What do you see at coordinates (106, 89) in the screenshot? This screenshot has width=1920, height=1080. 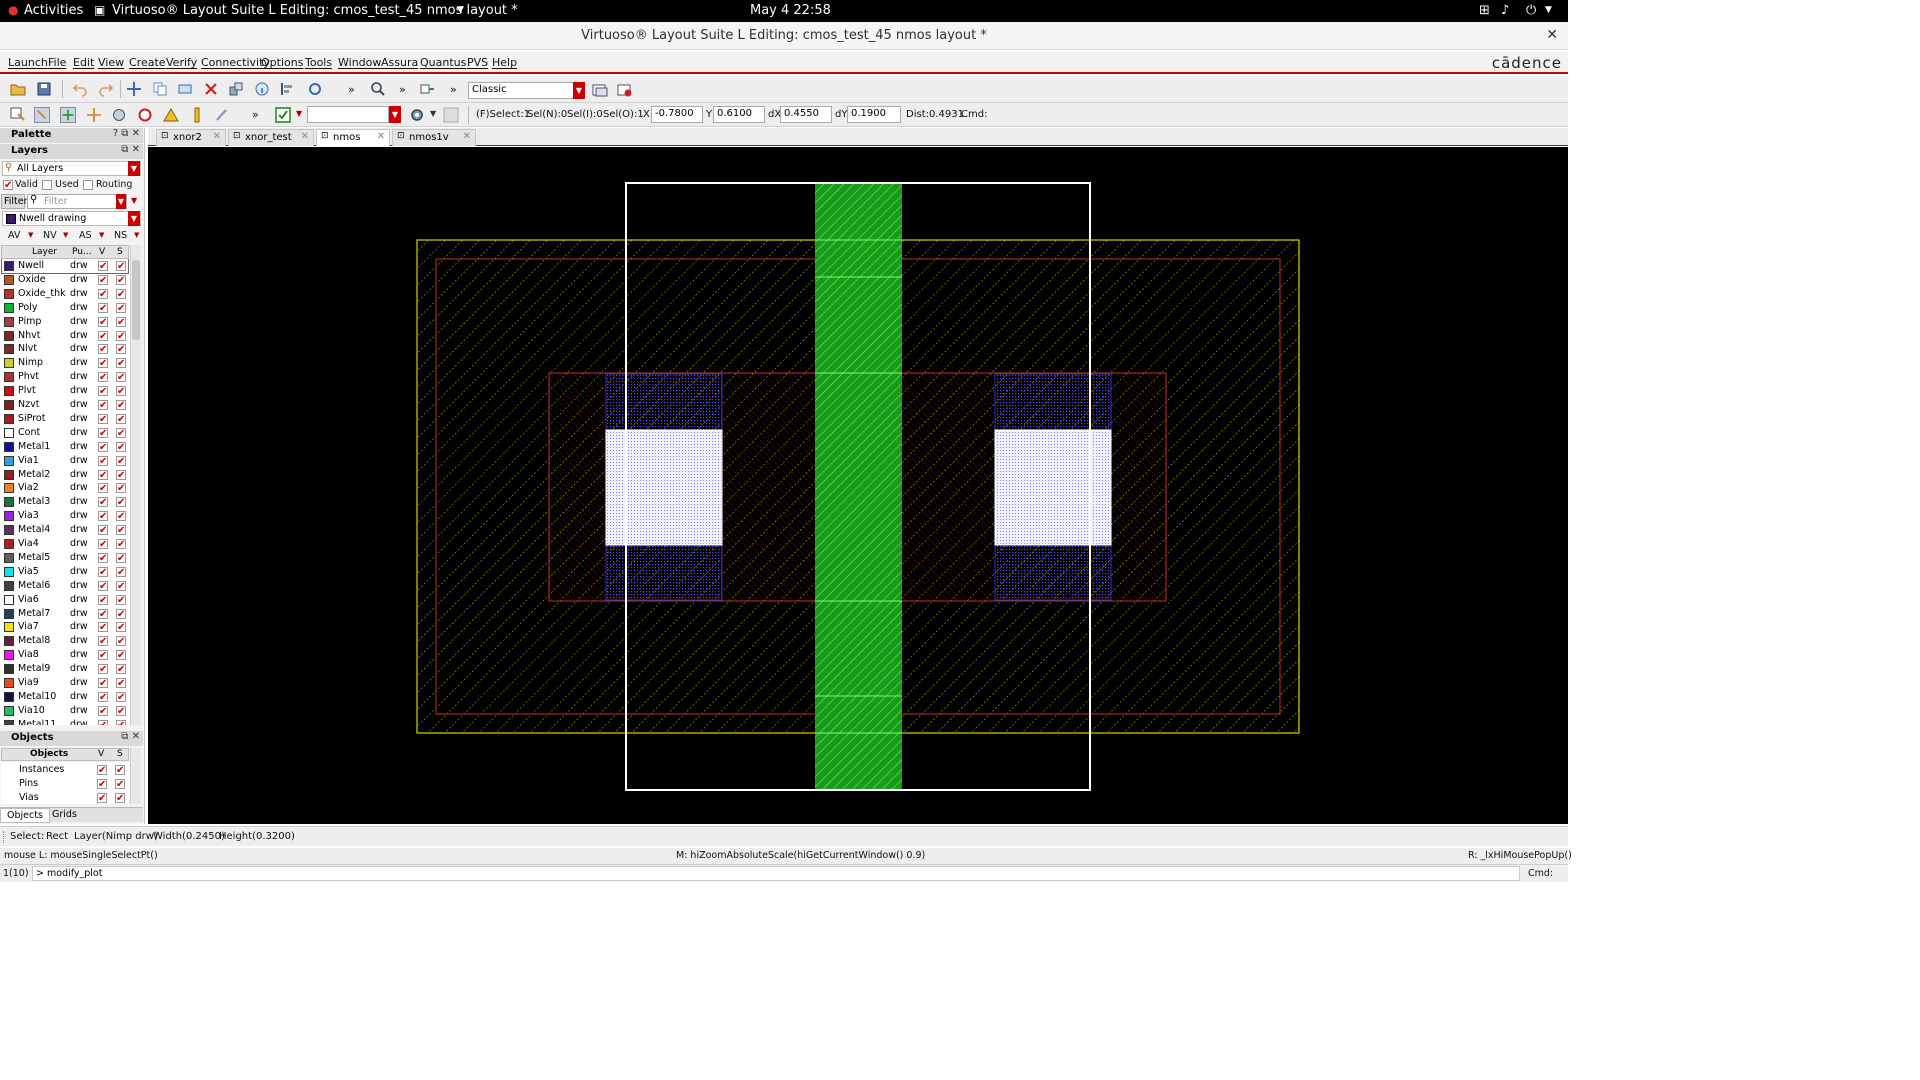 I see `redo-icon` at bounding box center [106, 89].